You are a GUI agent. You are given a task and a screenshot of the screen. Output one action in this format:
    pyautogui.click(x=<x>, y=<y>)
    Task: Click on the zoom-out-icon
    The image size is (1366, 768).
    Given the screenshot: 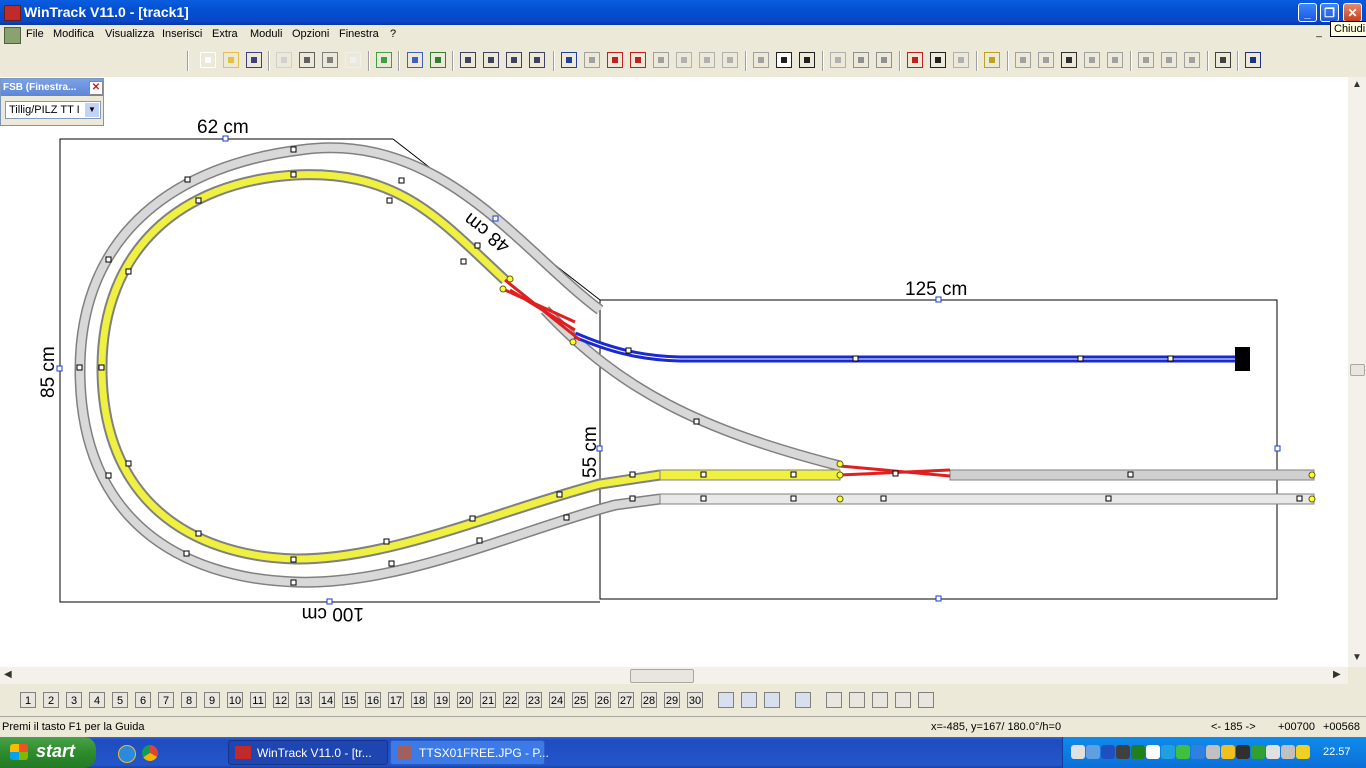 What is the action you would take?
    pyautogui.click(x=468, y=60)
    